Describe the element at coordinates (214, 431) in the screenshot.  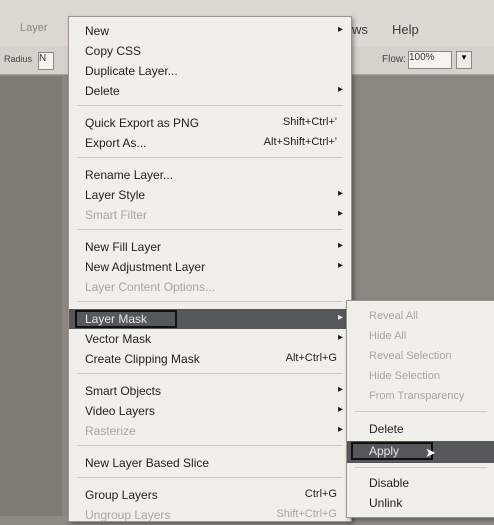
I see `menu-item-rasterize: Rasterize ▸` at that location.